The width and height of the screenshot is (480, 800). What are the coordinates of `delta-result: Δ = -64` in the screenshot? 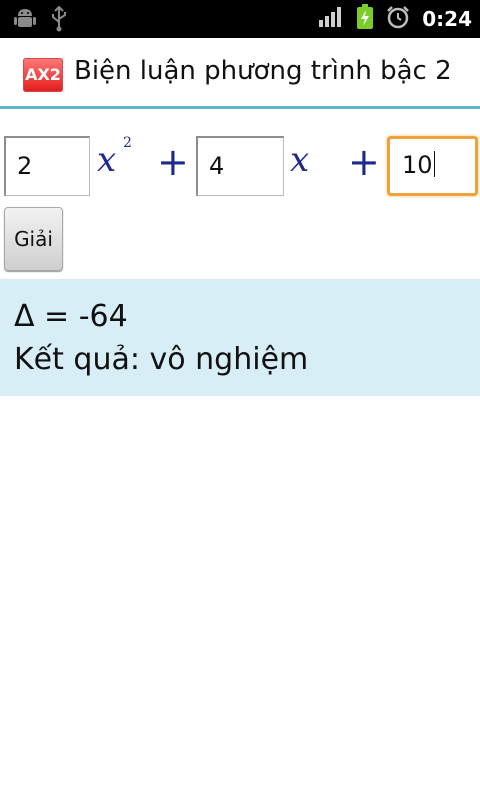 It's located at (71, 316).